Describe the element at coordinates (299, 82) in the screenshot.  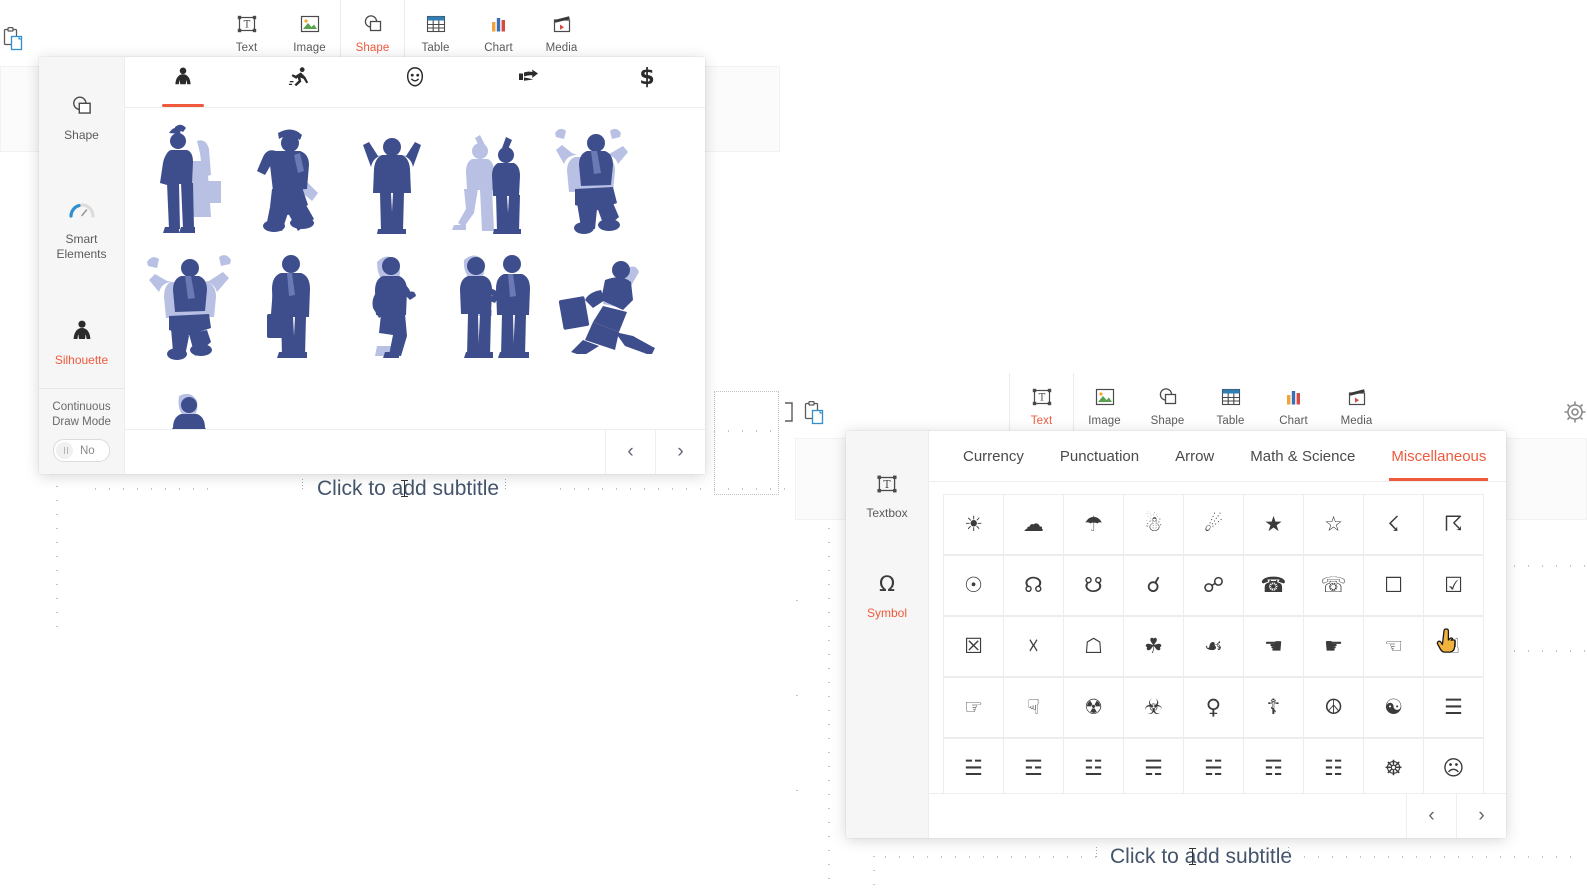
I see `tab-person-running` at that location.